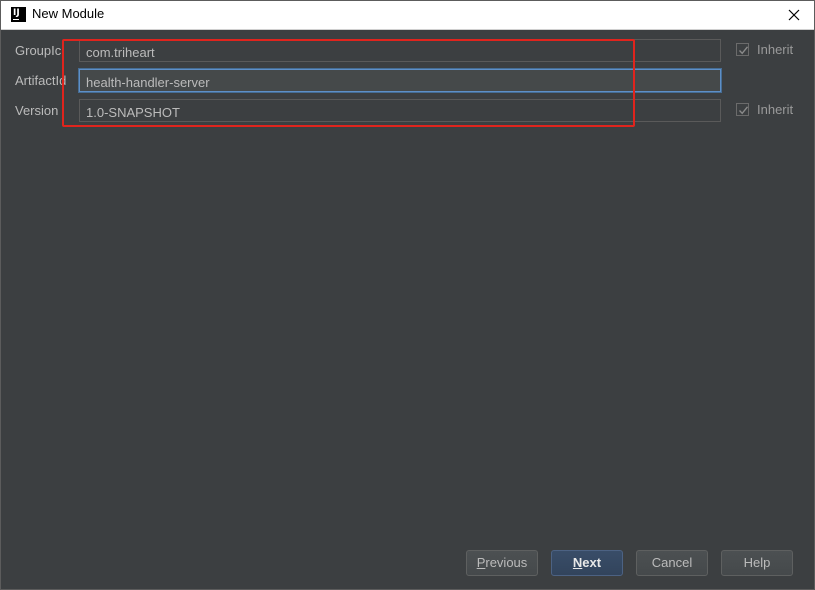 The width and height of the screenshot is (815, 590). I want to click on window-title: New Module, so click(68, 13).